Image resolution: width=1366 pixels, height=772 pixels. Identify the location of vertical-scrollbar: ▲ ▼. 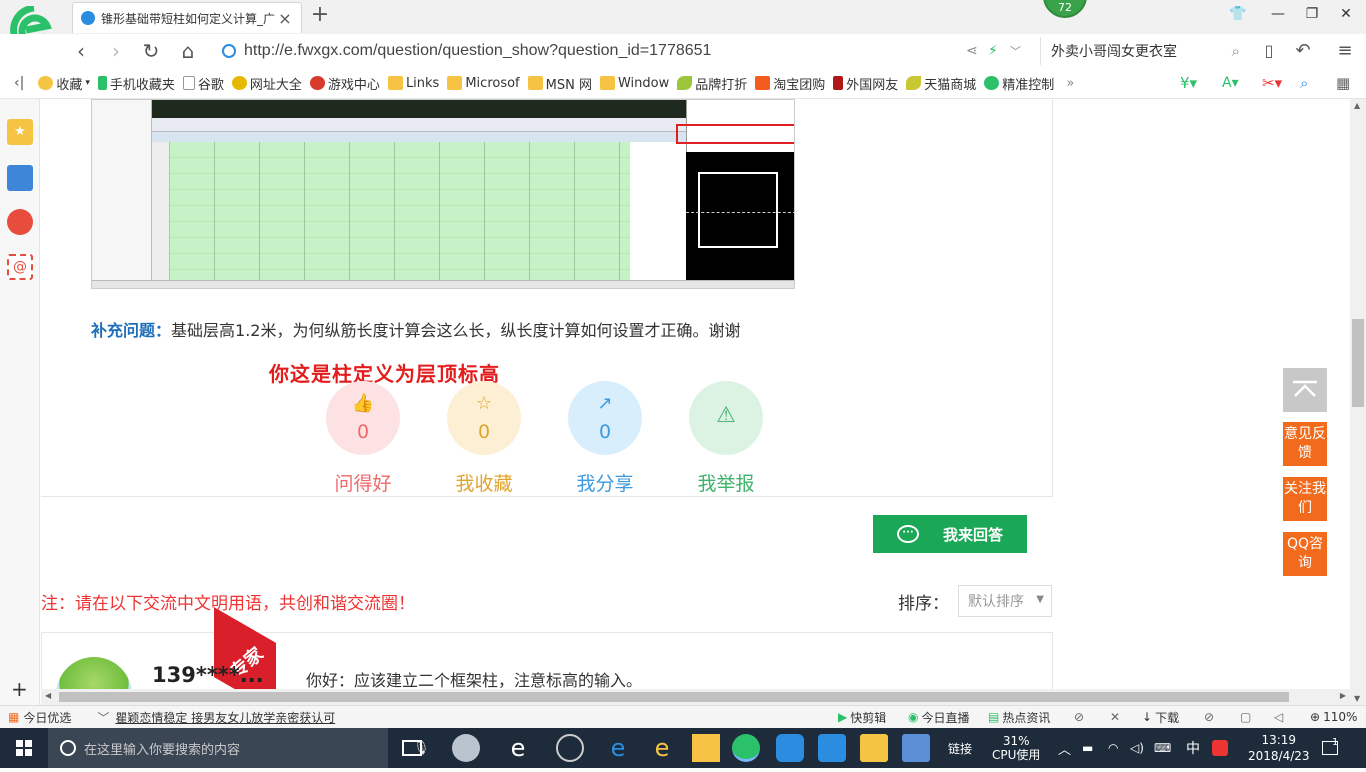
(1358, 402).